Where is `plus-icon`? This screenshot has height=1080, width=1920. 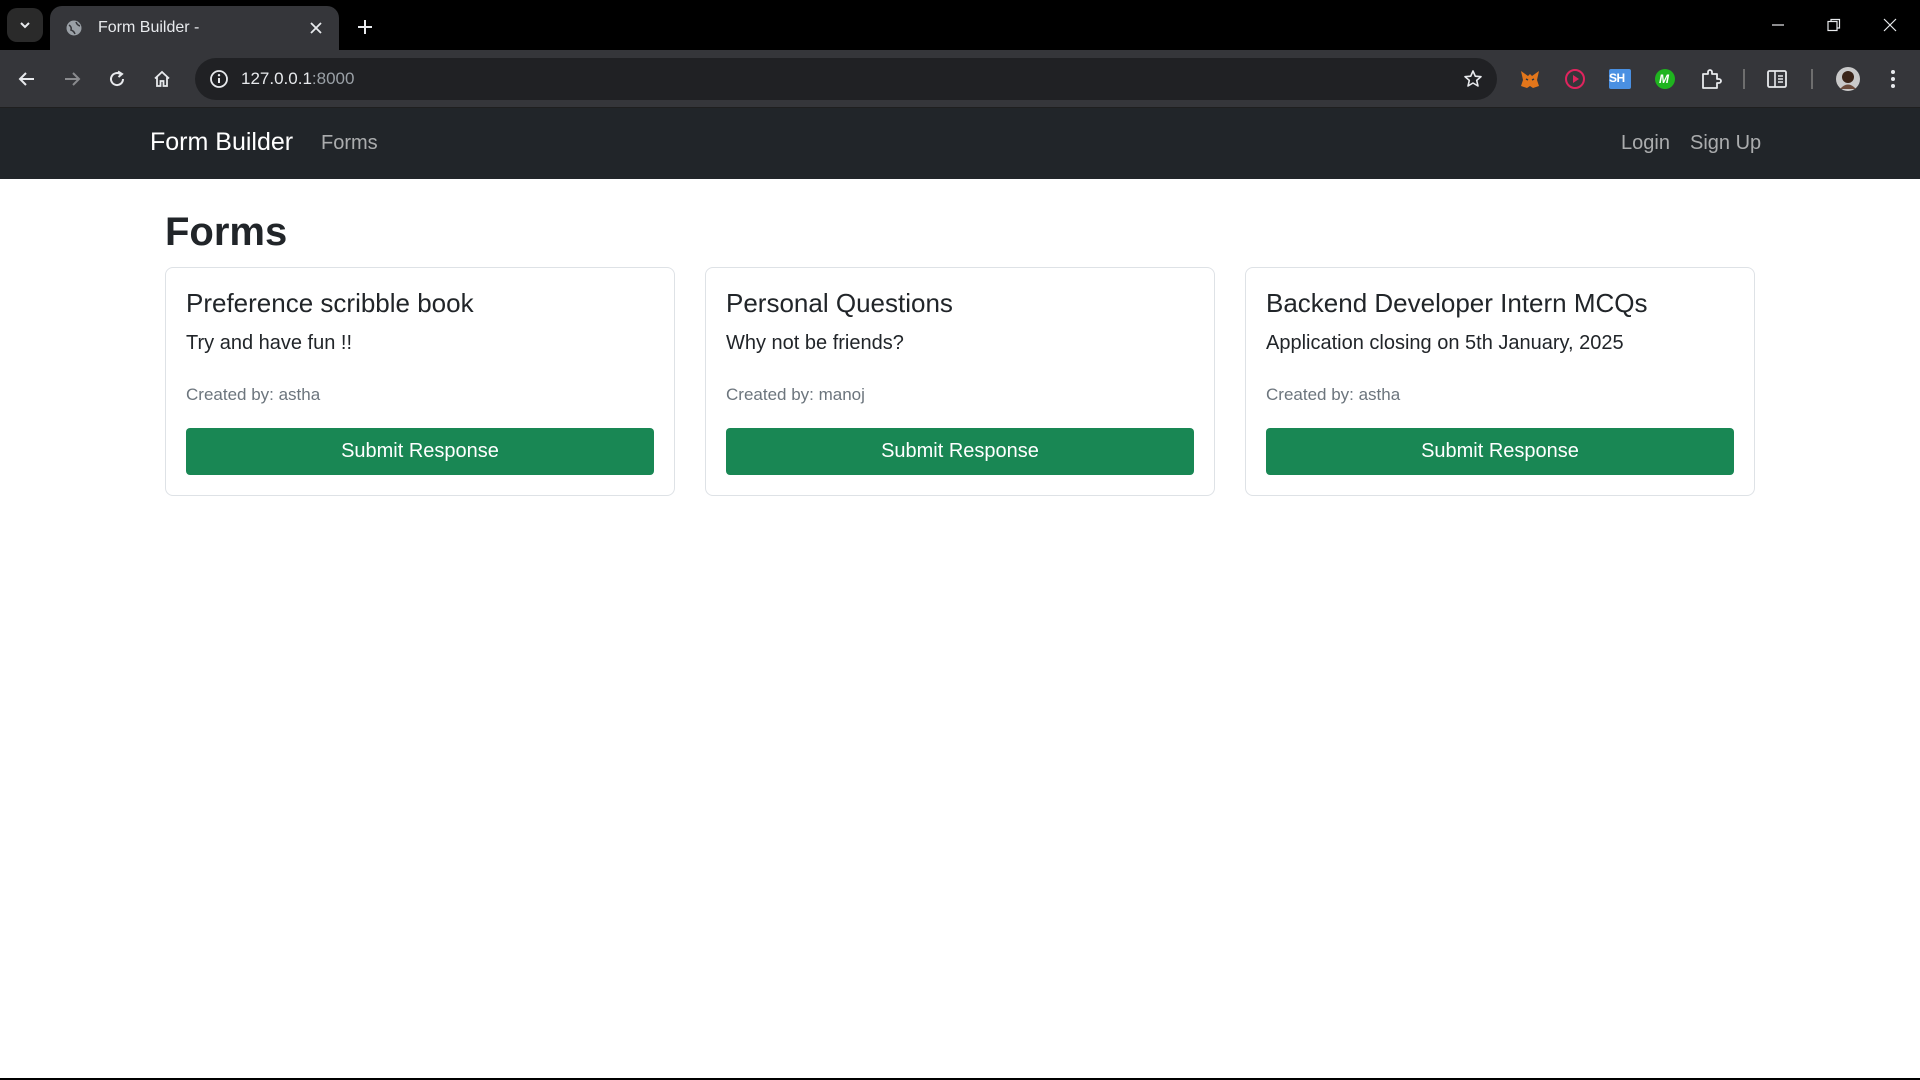
plus-icon is located at coordinates (365, 27).